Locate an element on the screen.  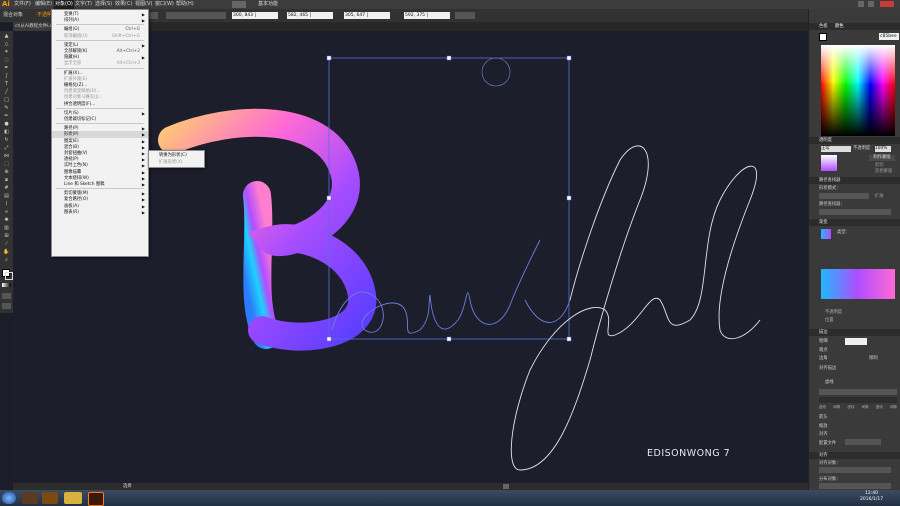
gradient-swatch-icon is located at coordinates (6, 285).